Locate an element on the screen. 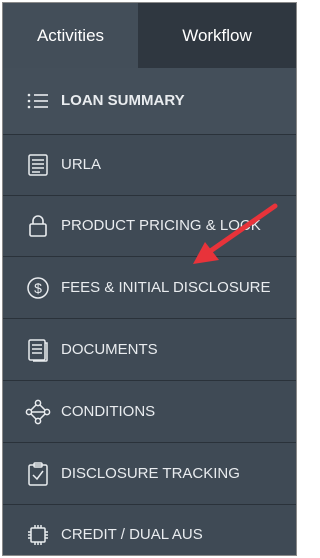 Image resolution: width=320 pixels, height=558 pixels. list-icon is located at coordinates (38, 101).